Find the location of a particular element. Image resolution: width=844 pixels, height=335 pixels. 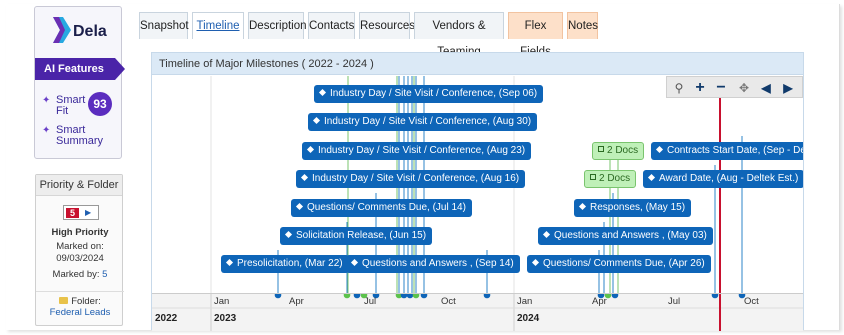

ai-features-tab: AI Features is located at coordinates (80, 69).